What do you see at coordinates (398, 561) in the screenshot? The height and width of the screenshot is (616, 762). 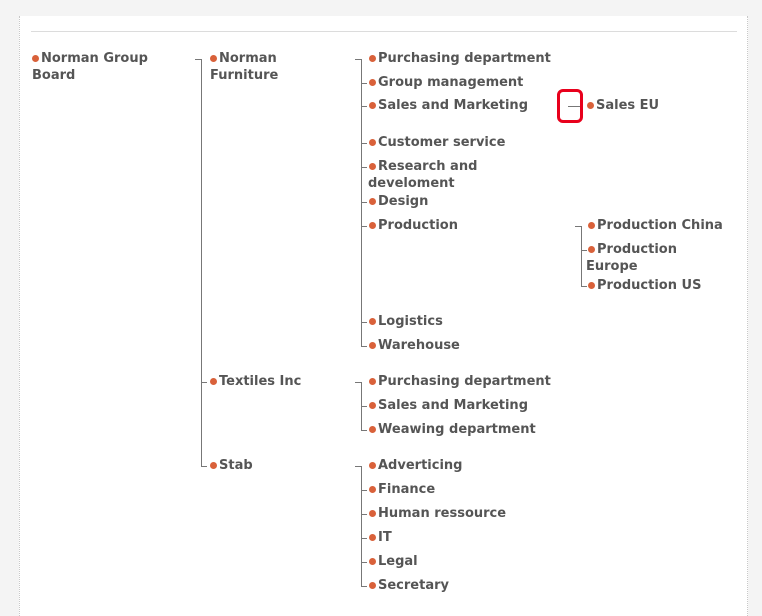 I see `node-label: Legal` at bounding box center [398, 561].